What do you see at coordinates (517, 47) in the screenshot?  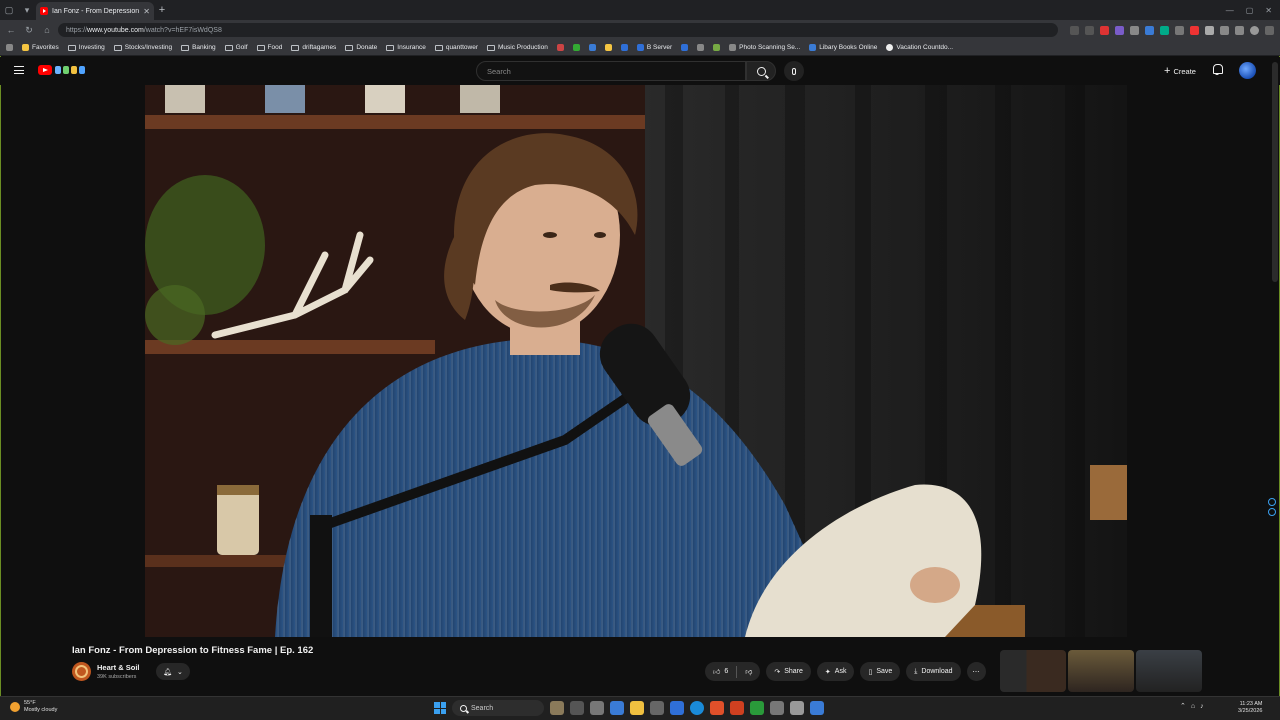 I see `bookmark-music-production: Music Production` at bounding box center [517, 47].